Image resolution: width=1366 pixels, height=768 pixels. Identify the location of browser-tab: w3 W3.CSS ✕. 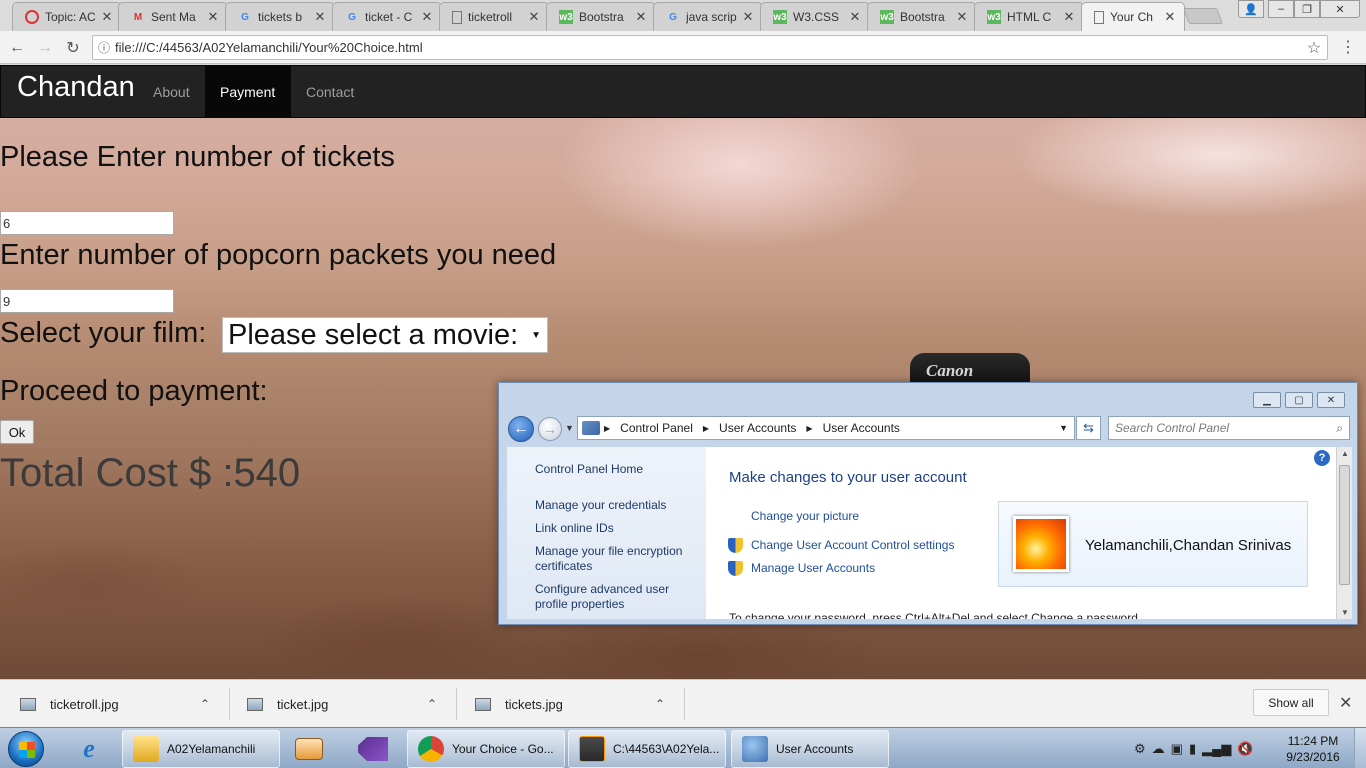
(815, 16).